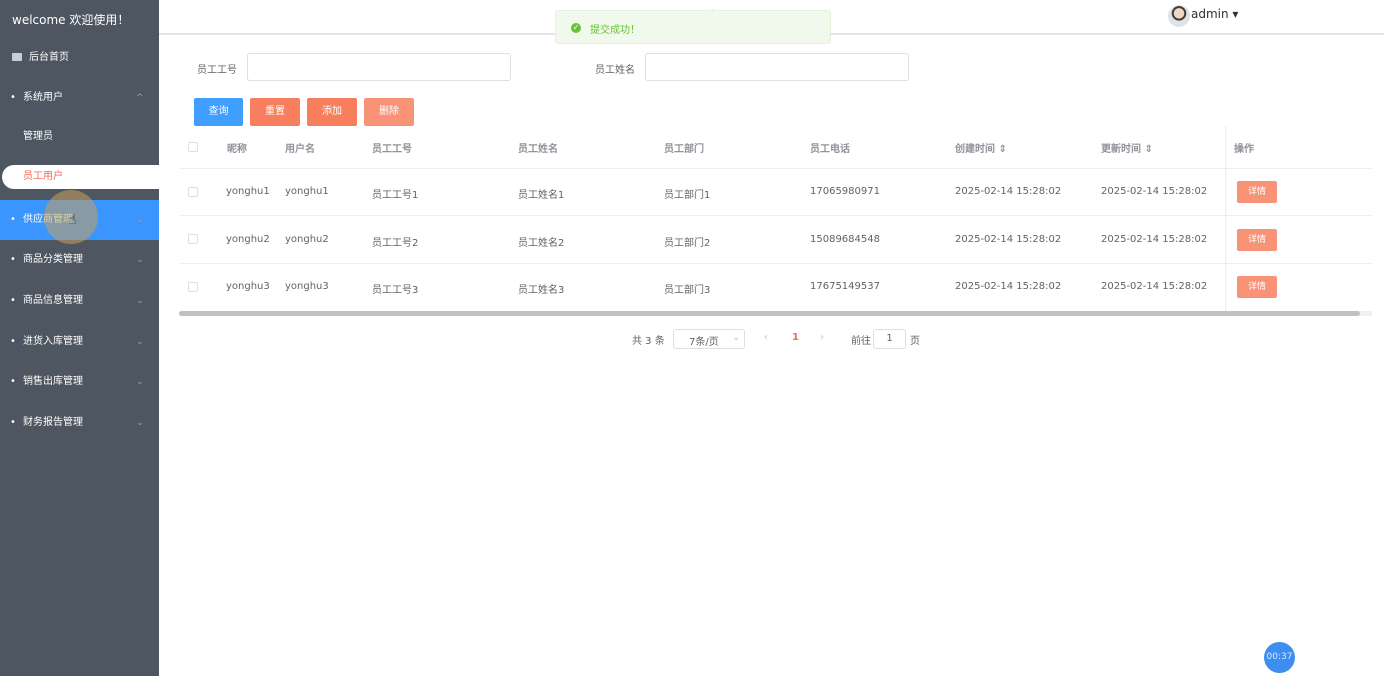 This screenshot has width=1384, height=676. What do you see at coordinates (615, 30) in the screenshot?
I see `toast-message: 提交成功！` at bounding box center [615, 30].